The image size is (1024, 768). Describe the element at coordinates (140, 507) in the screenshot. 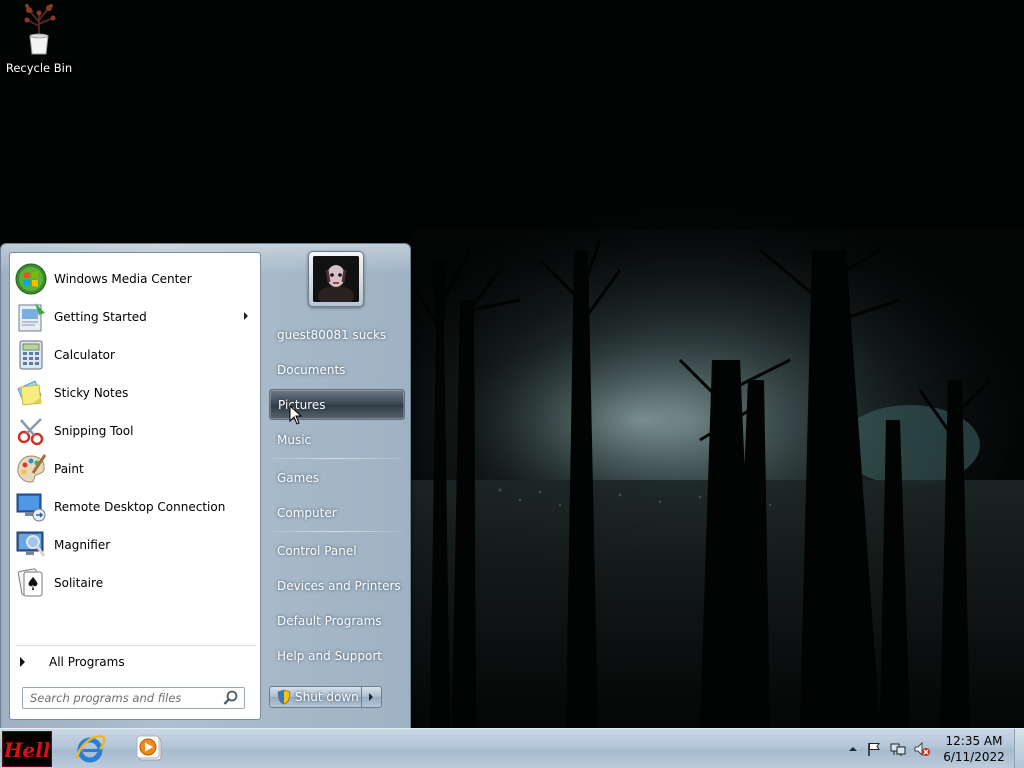

I see `program-label: Remote Desktop Connection` at that location.